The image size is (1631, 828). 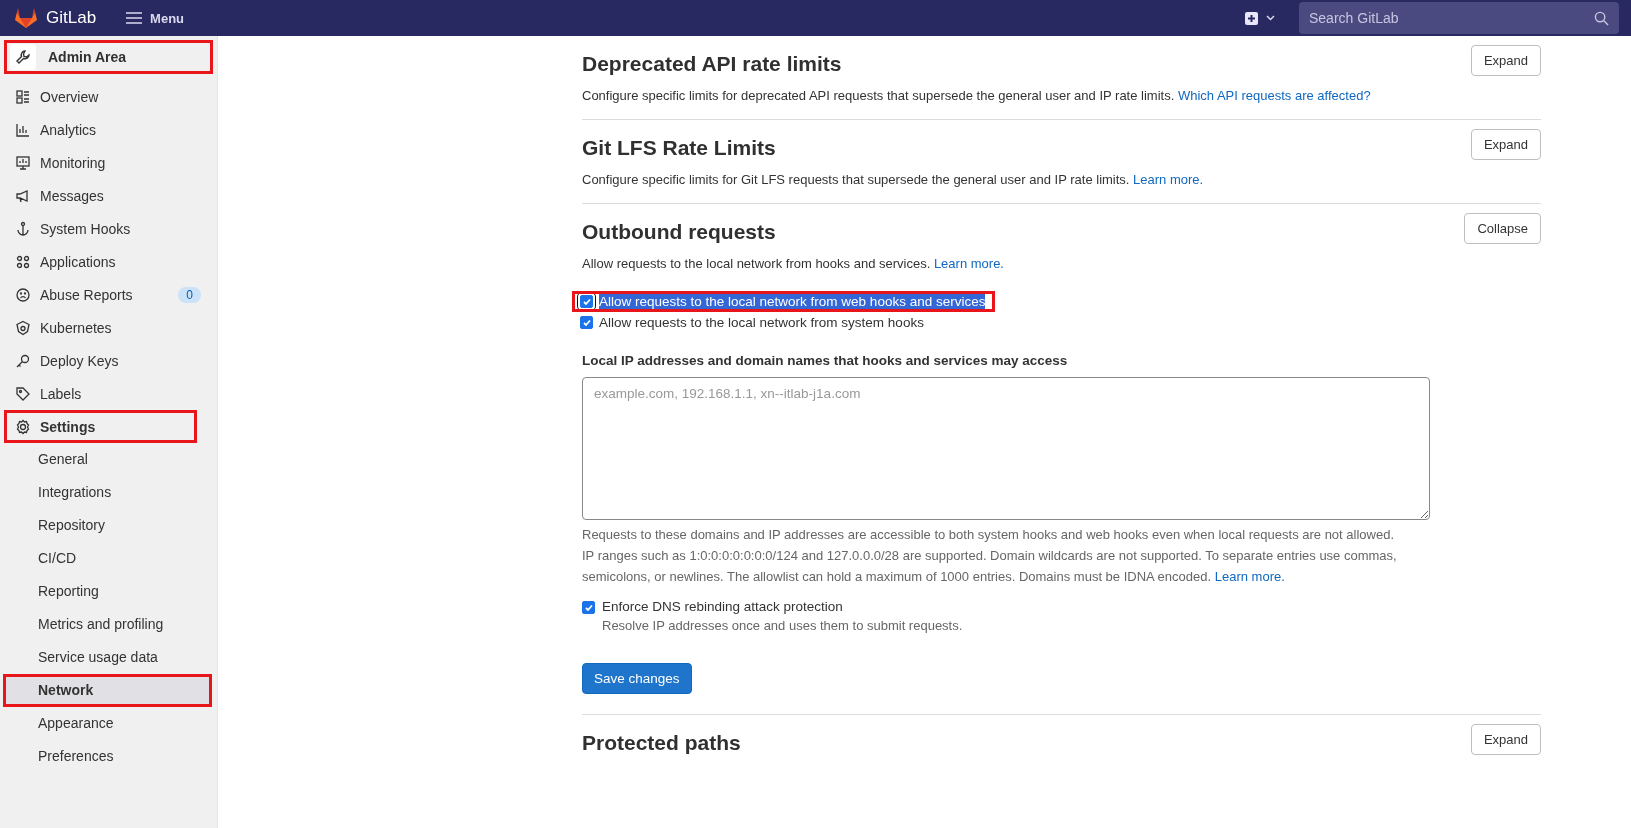 What do you see at coordinates (679, 148) in the screenshot?
I see `section-heading: Git LFS Rate Limits` at bounding box center [679, 148].